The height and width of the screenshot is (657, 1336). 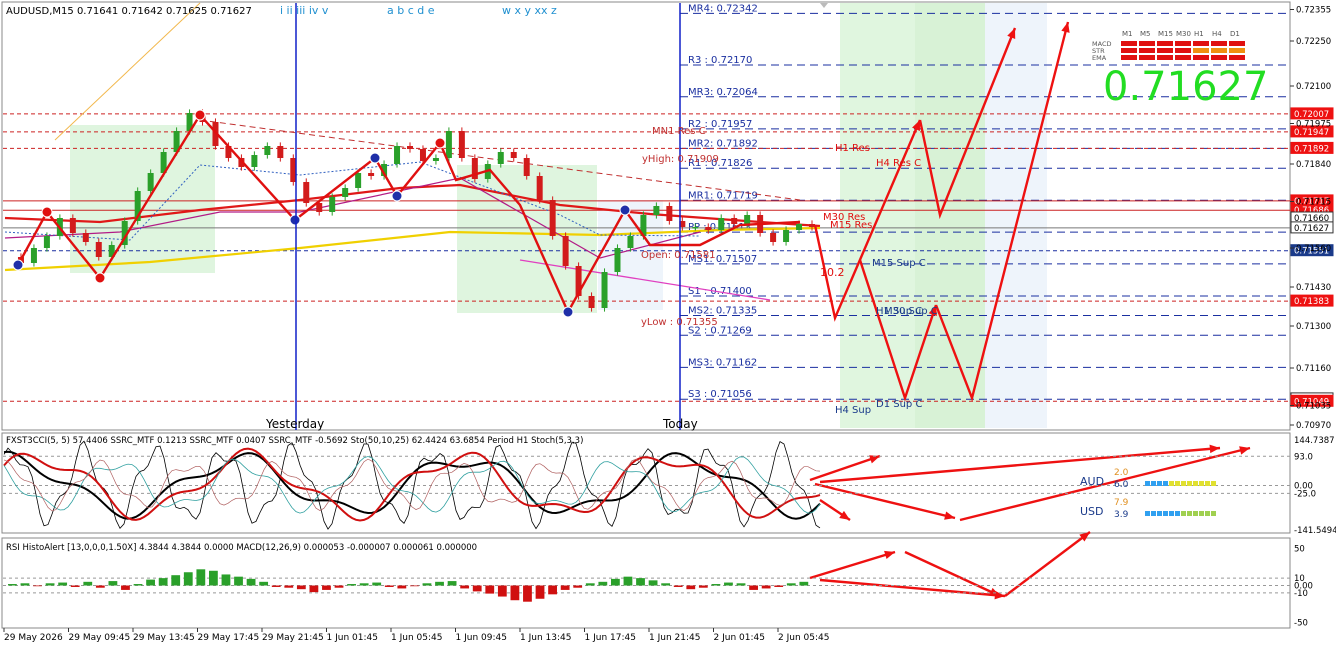 I want to click on hist-tick-label: -10, so click(x=1301, y=594).